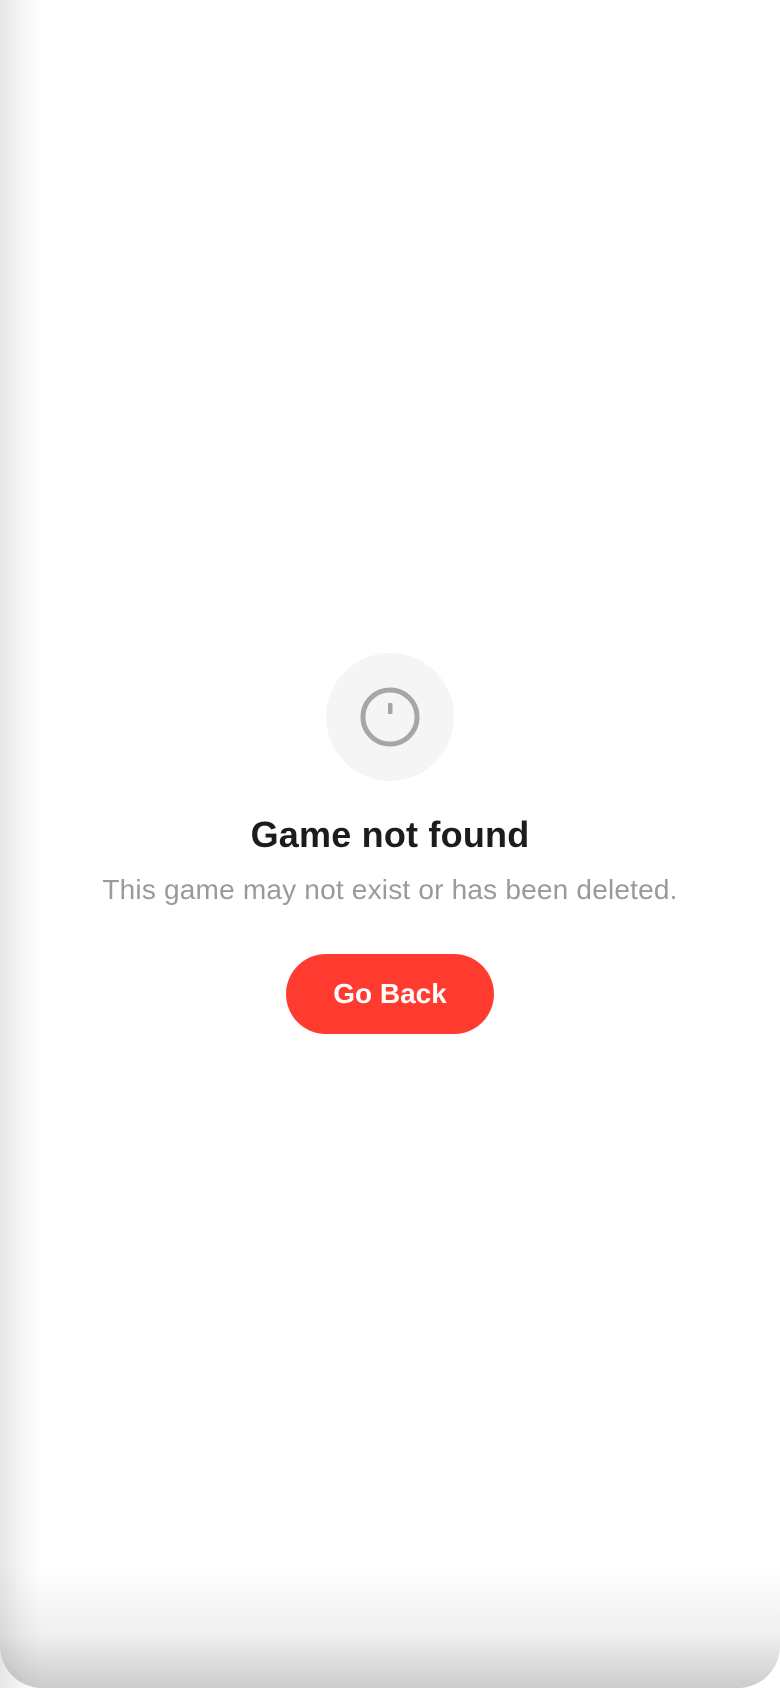 The height and width of the screenshot is (1688, 780). What do you see at coordinates (390, 994) in the screenshot?
I see `go-back-button: Go Back` at bounding box center [390, 994].